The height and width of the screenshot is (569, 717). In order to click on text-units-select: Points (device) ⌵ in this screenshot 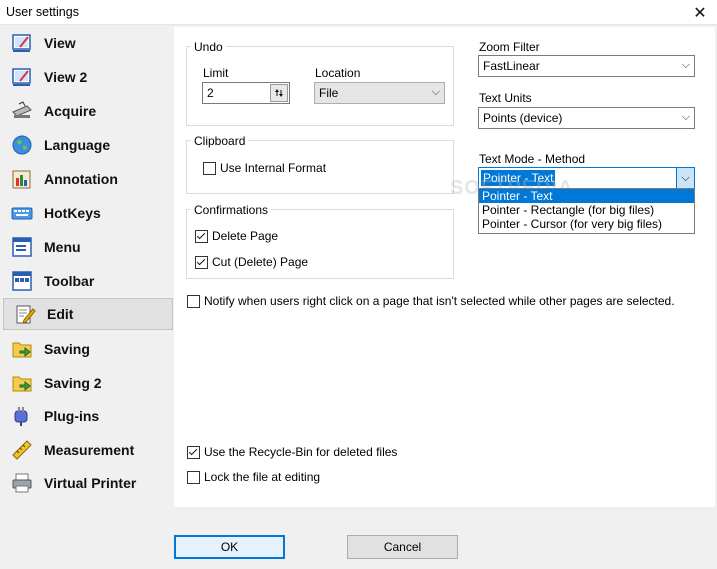, I will do `click(586, 118)`.